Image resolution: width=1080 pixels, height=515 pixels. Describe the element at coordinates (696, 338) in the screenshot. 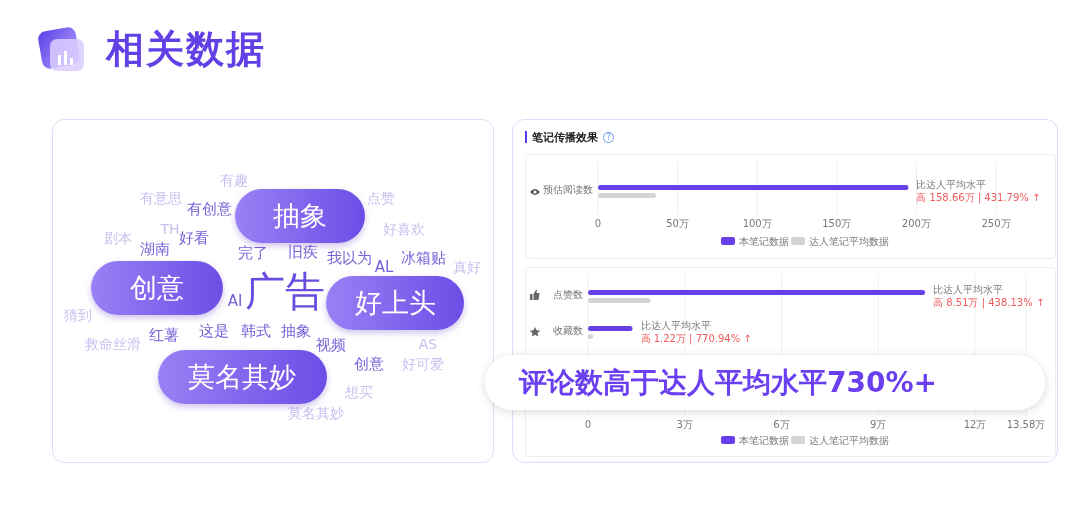

I see `comparison-value: 高 1.22万 | 770.94% ↑` at that location.